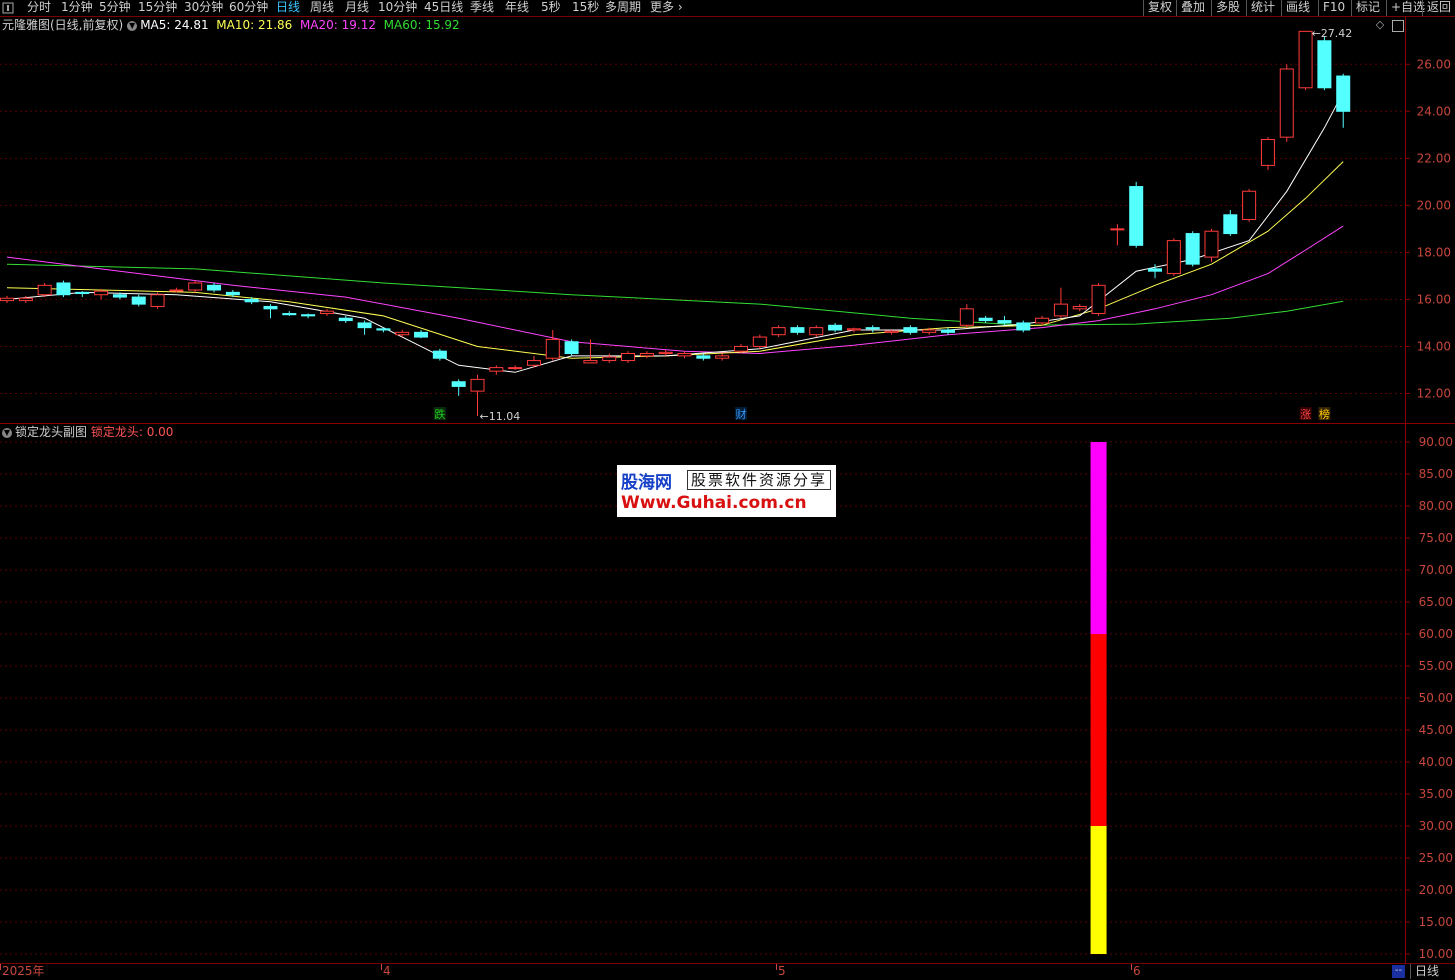 The image size is (1455, 980). What do you see at coordinates (1324, 414) in the screenshot?
I see `signal-marker: 榜` at bounding box center [1324, 414].